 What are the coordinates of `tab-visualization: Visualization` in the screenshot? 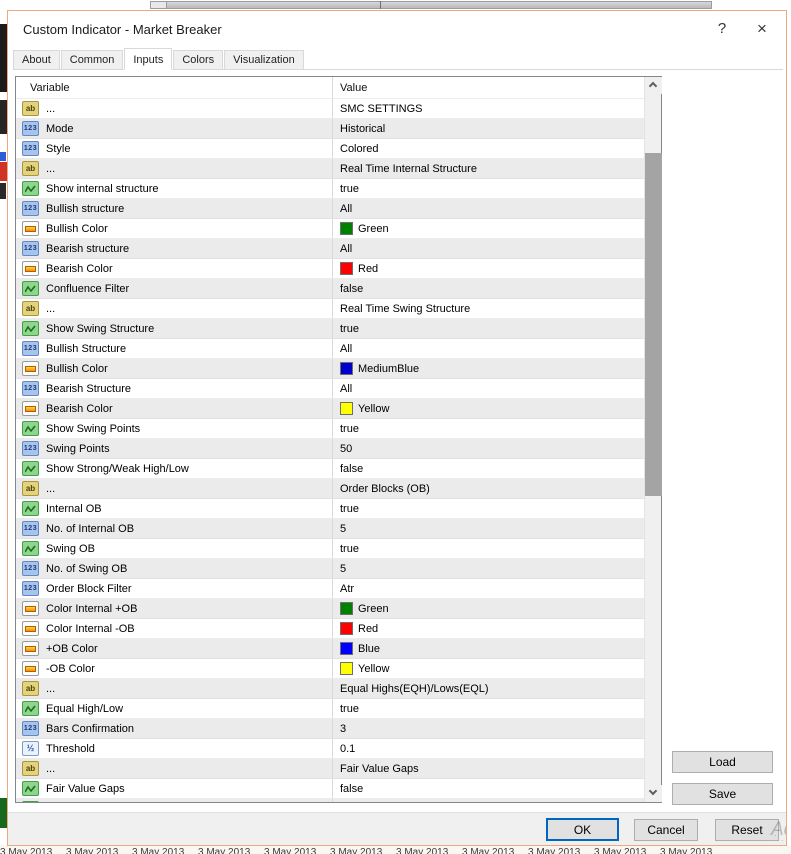 It's located at (264, 59).